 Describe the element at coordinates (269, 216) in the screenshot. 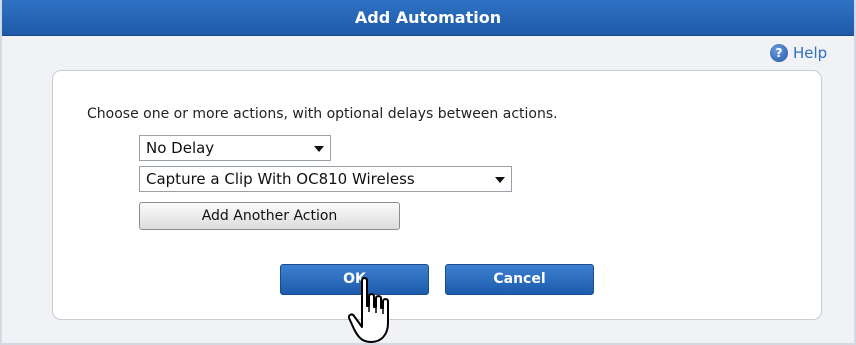

I see `add-another-action-button: Add Another Action` at that location.